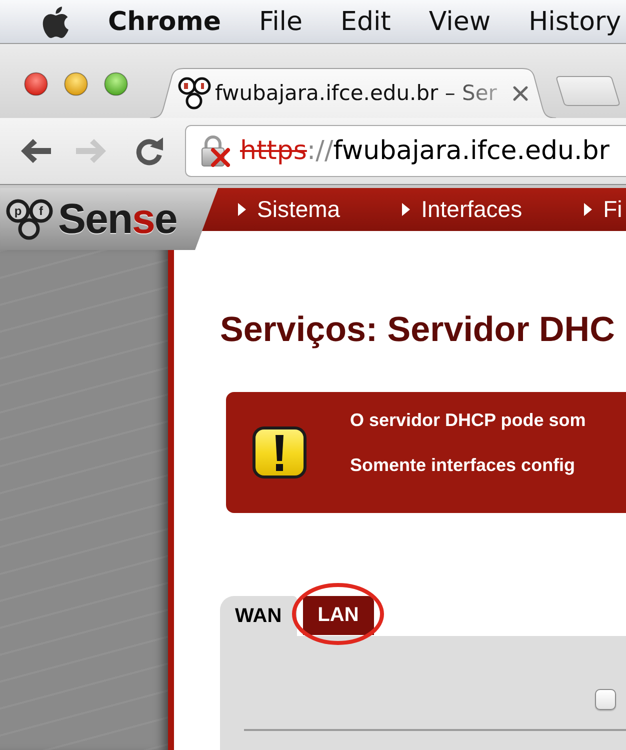 The image size is (626, 750). Describe the element at coordinates (468, 420) in the screenshot. I see `alert-text: O servidor DHCP pode som` at that location.